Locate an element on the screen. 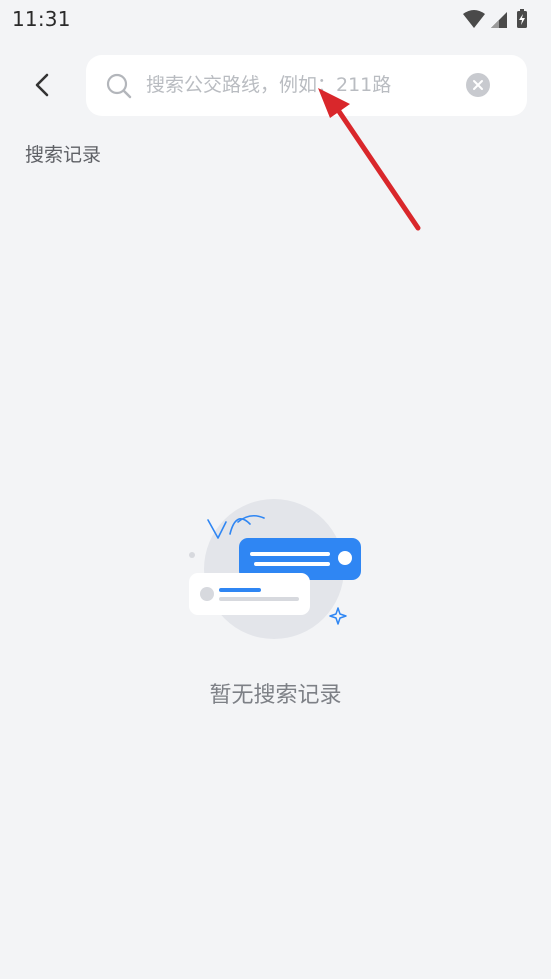 Image resolution: width=551 pixels, height=979 pixels. wifi-icon is located at coordinates (474, 19).